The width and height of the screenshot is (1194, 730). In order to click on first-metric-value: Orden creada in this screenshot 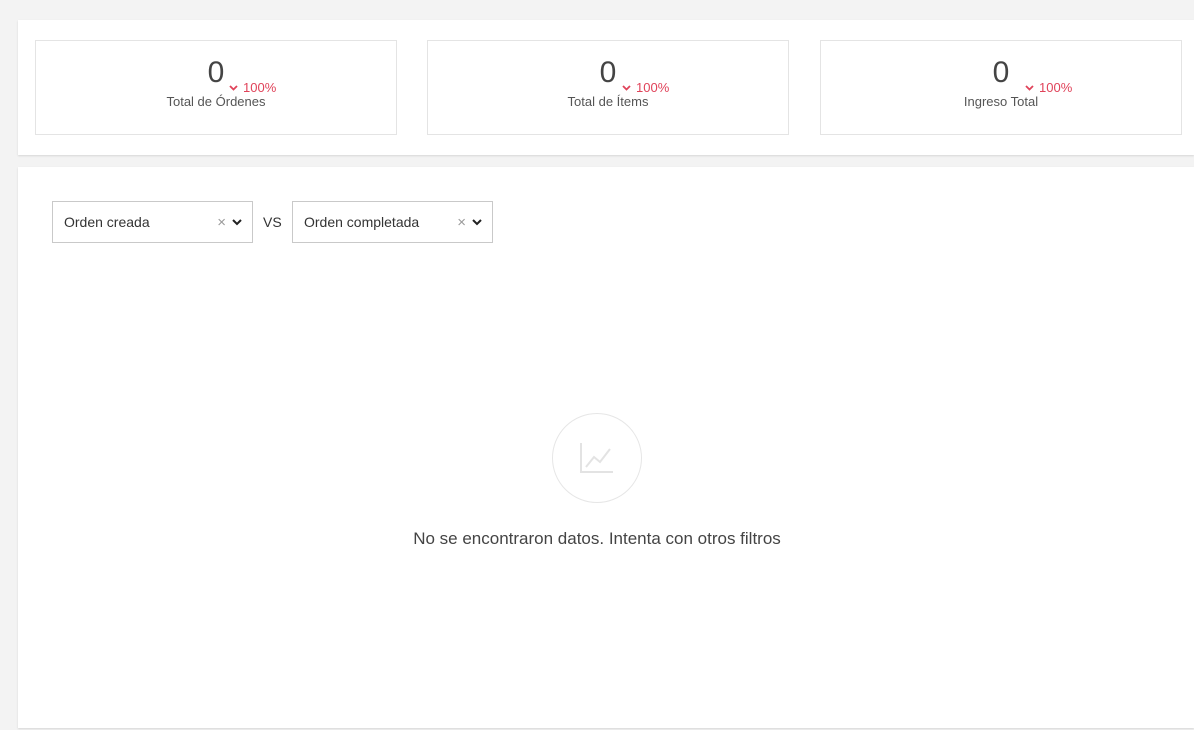, I will do `click(107, 222)`.